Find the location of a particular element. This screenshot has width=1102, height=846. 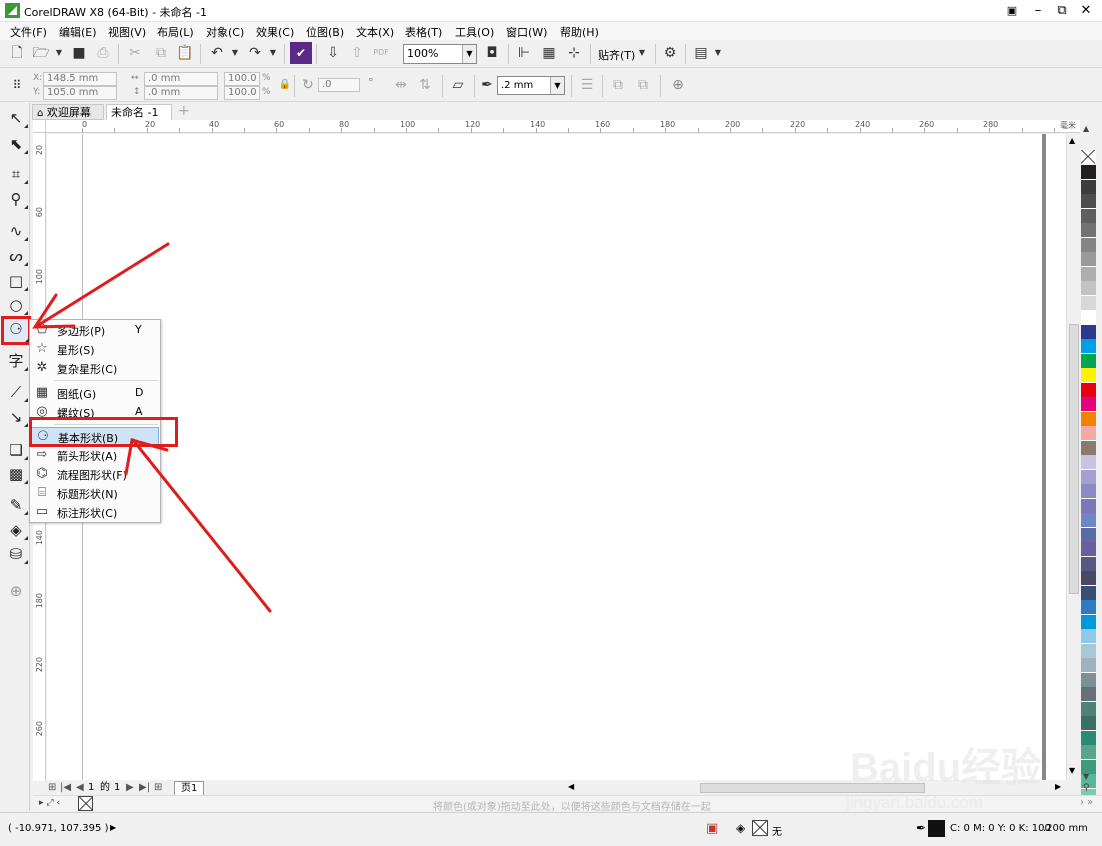

scroll-left-icon: ◀ is located at coordinates (571, 786).